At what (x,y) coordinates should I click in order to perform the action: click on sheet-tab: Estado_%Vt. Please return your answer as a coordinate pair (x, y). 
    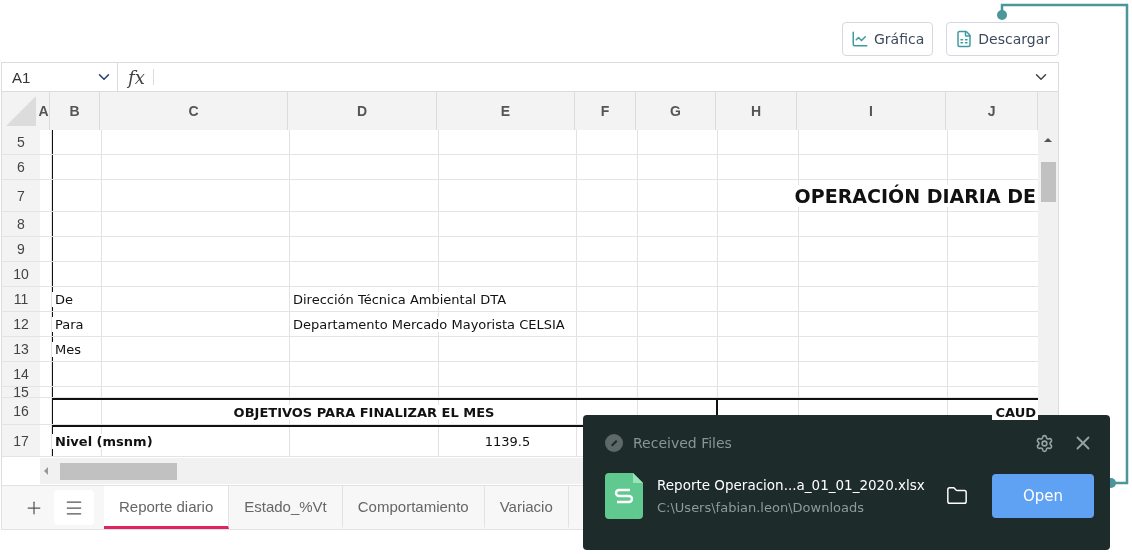
    Looking at the image, I should click on (286, 507).